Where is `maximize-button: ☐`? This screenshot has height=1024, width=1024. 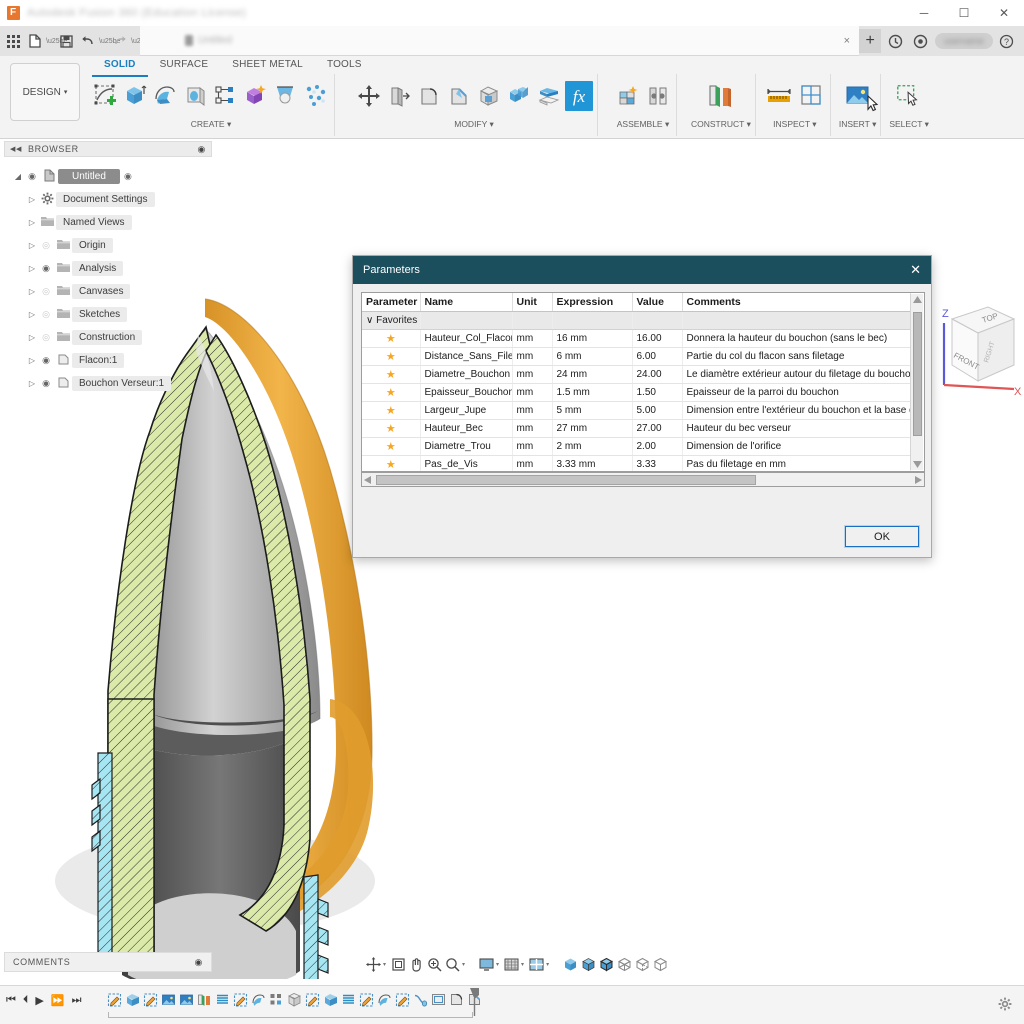 maximize-button: ☐ is located at coordinates (964, 13).